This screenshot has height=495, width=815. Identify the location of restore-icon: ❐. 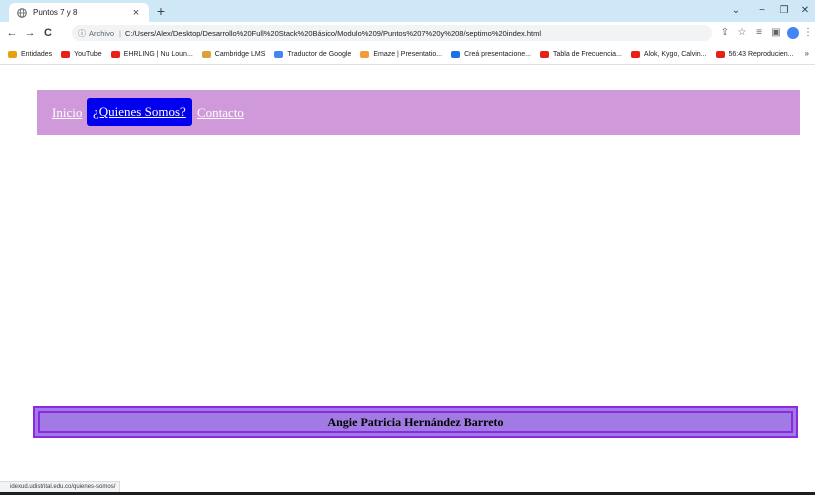
(784, 11).